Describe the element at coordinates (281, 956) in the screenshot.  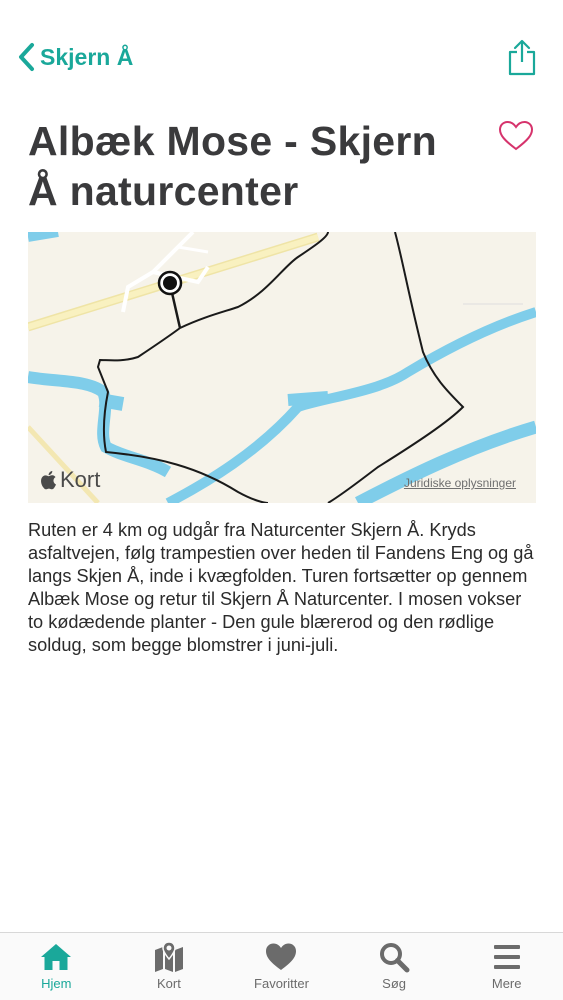
I see `heart-icon` at that location.